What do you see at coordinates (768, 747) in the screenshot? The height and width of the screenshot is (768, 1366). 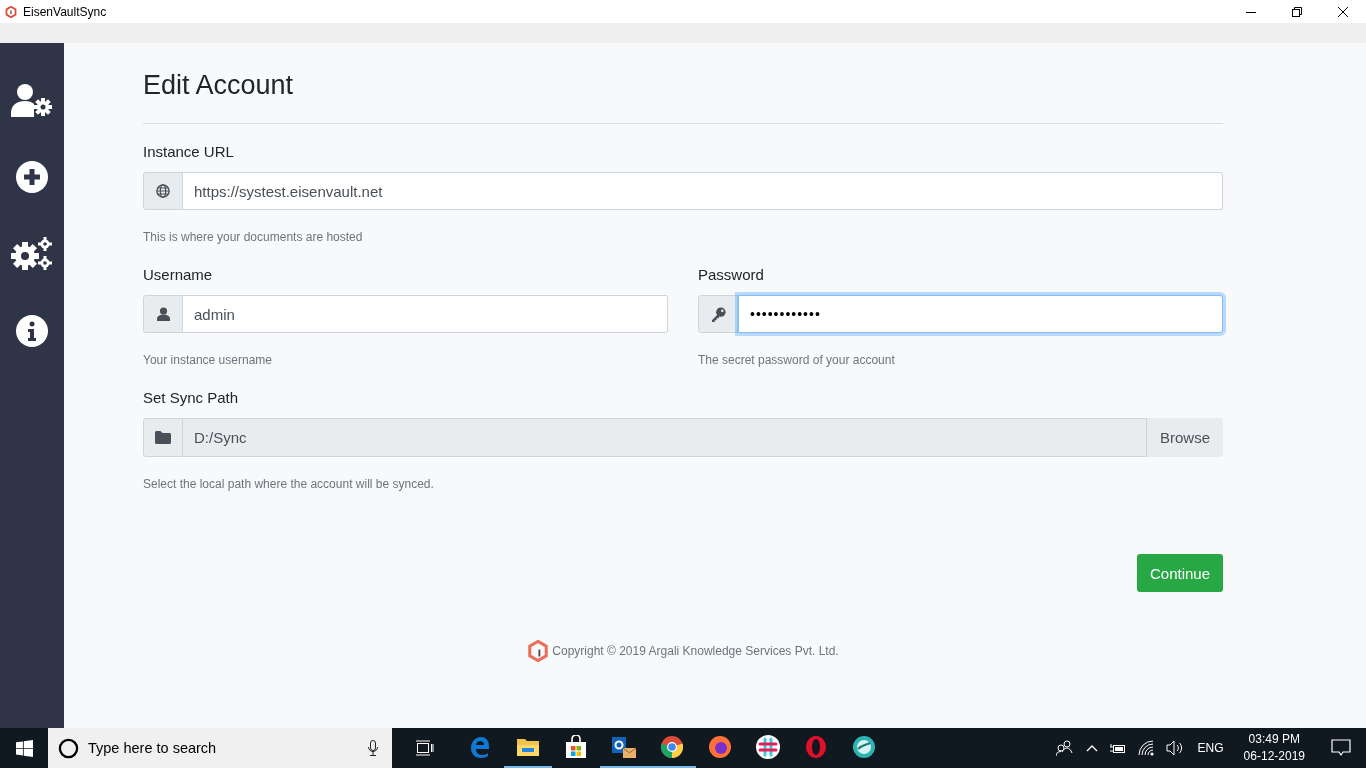 I see `hash-logo-icon` at bounding box center [768, 747].